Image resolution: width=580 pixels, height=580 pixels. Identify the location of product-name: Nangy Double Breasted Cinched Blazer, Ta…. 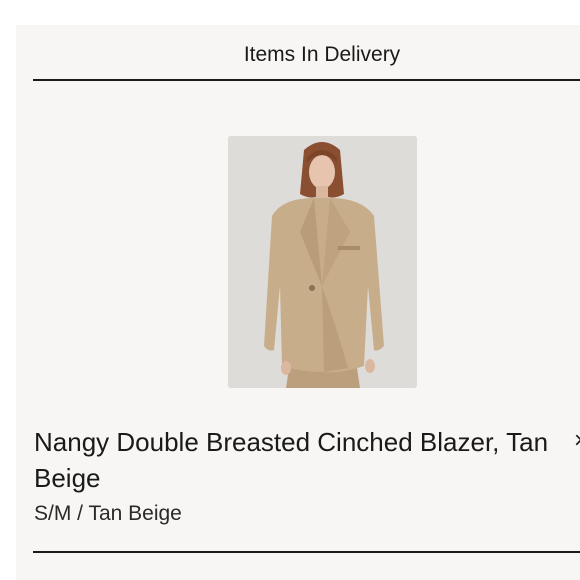
(294, 460).